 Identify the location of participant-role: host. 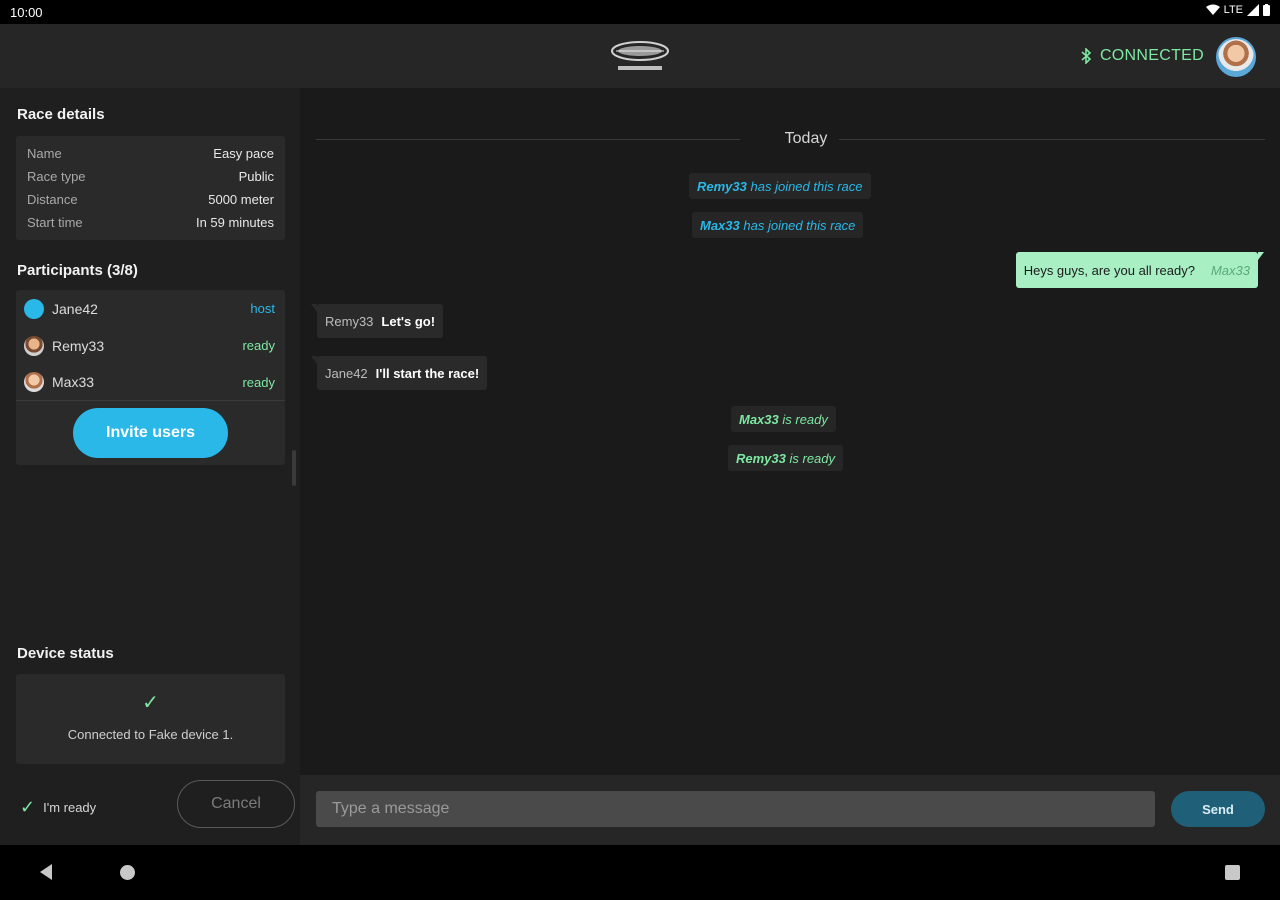
(262, 308).